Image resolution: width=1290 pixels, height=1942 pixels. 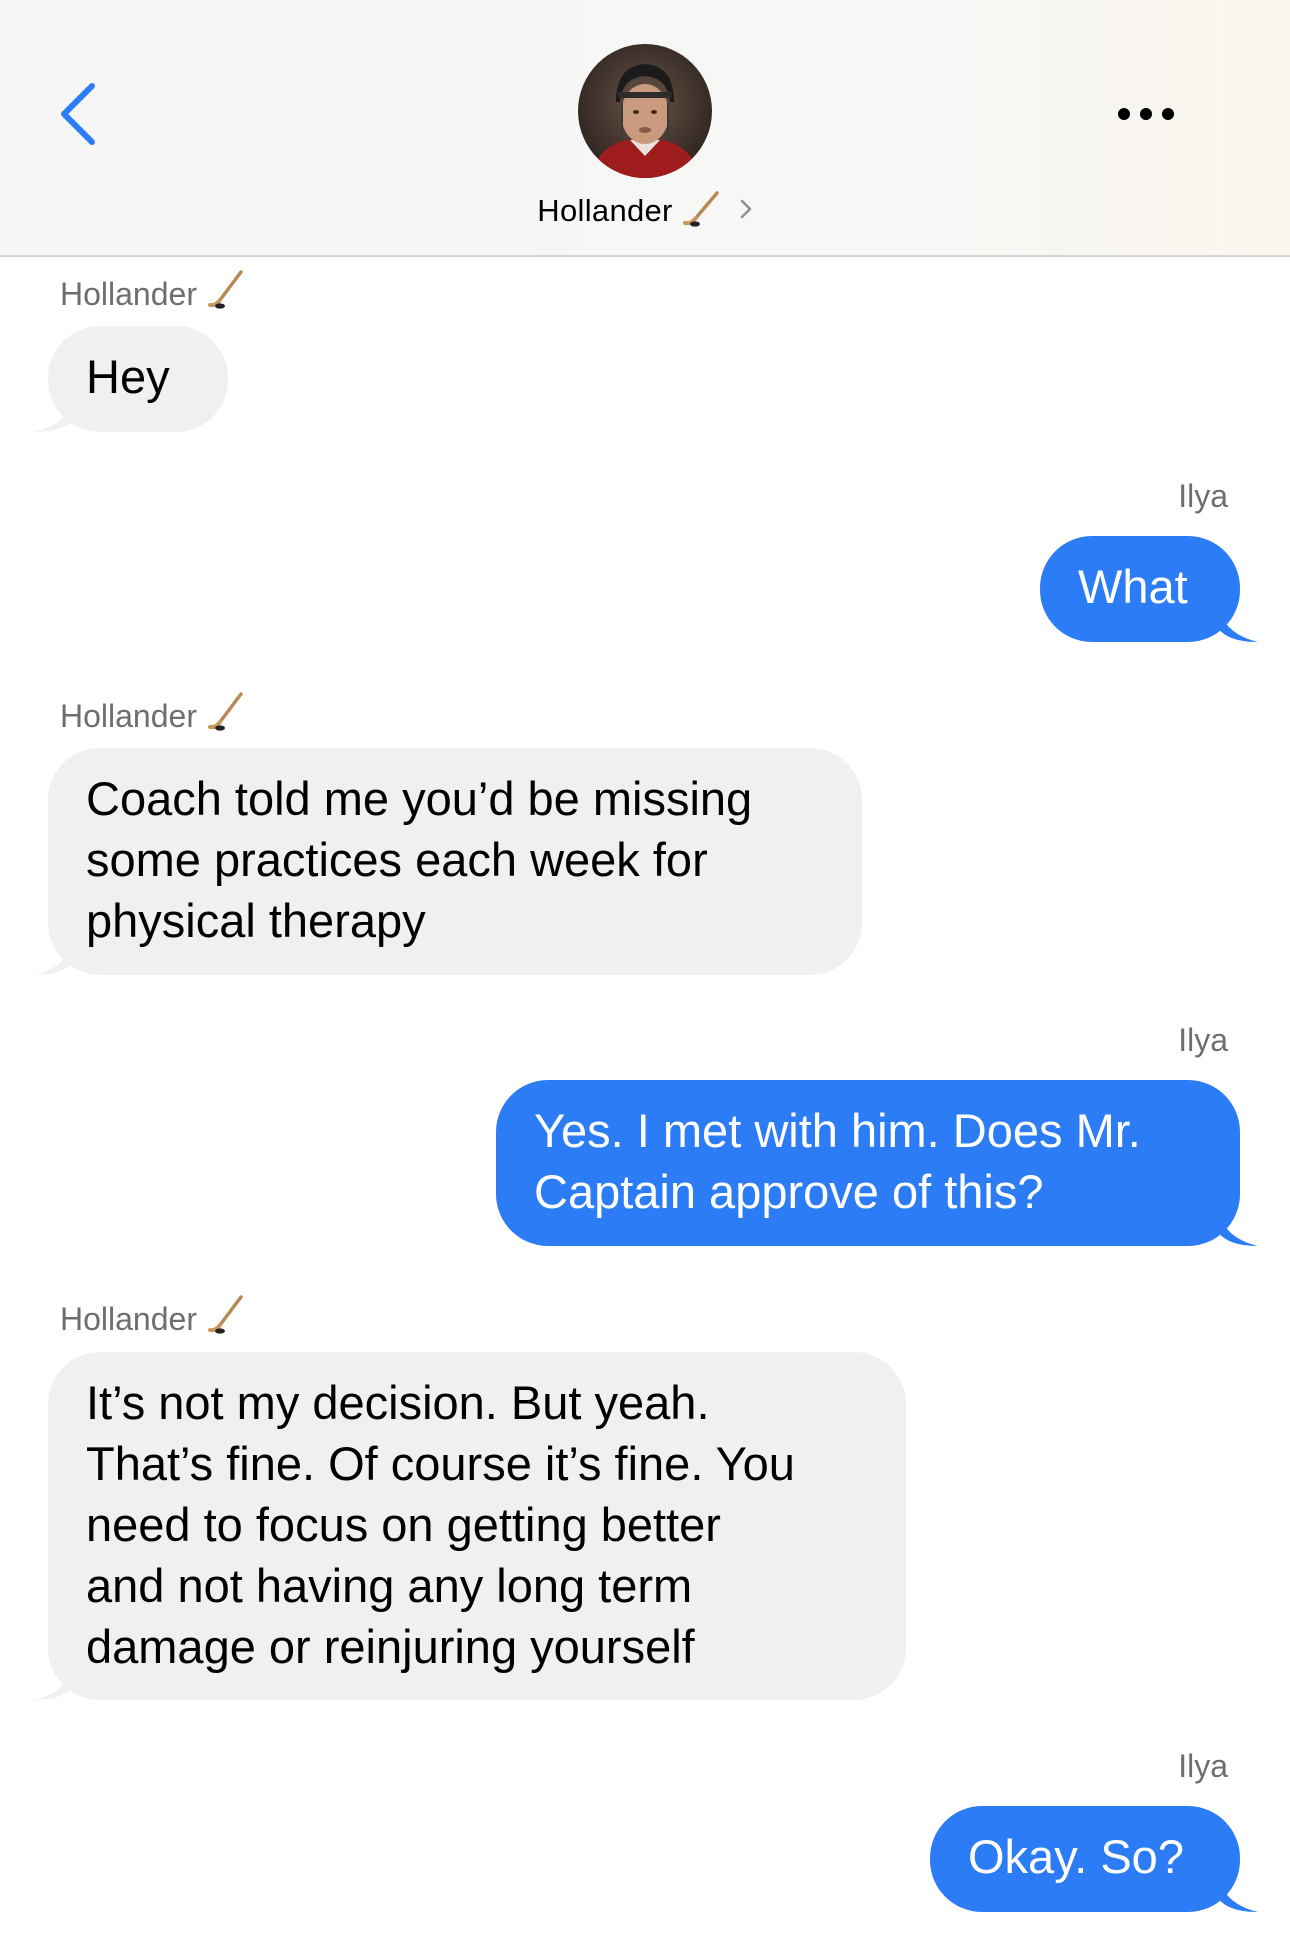 I want to click on contact-avatar, so click(x=645, y=111).